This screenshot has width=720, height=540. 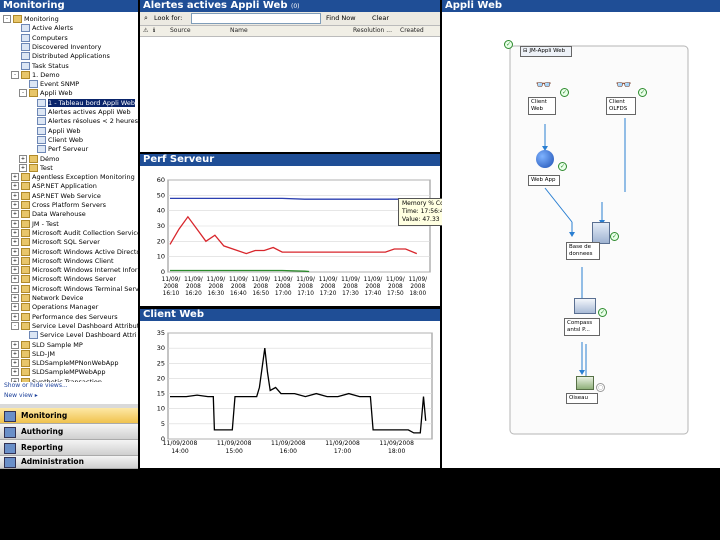 I want to click on tree-item-label: SLDSampleMPNonWebApp, so click(x=75, y=363).